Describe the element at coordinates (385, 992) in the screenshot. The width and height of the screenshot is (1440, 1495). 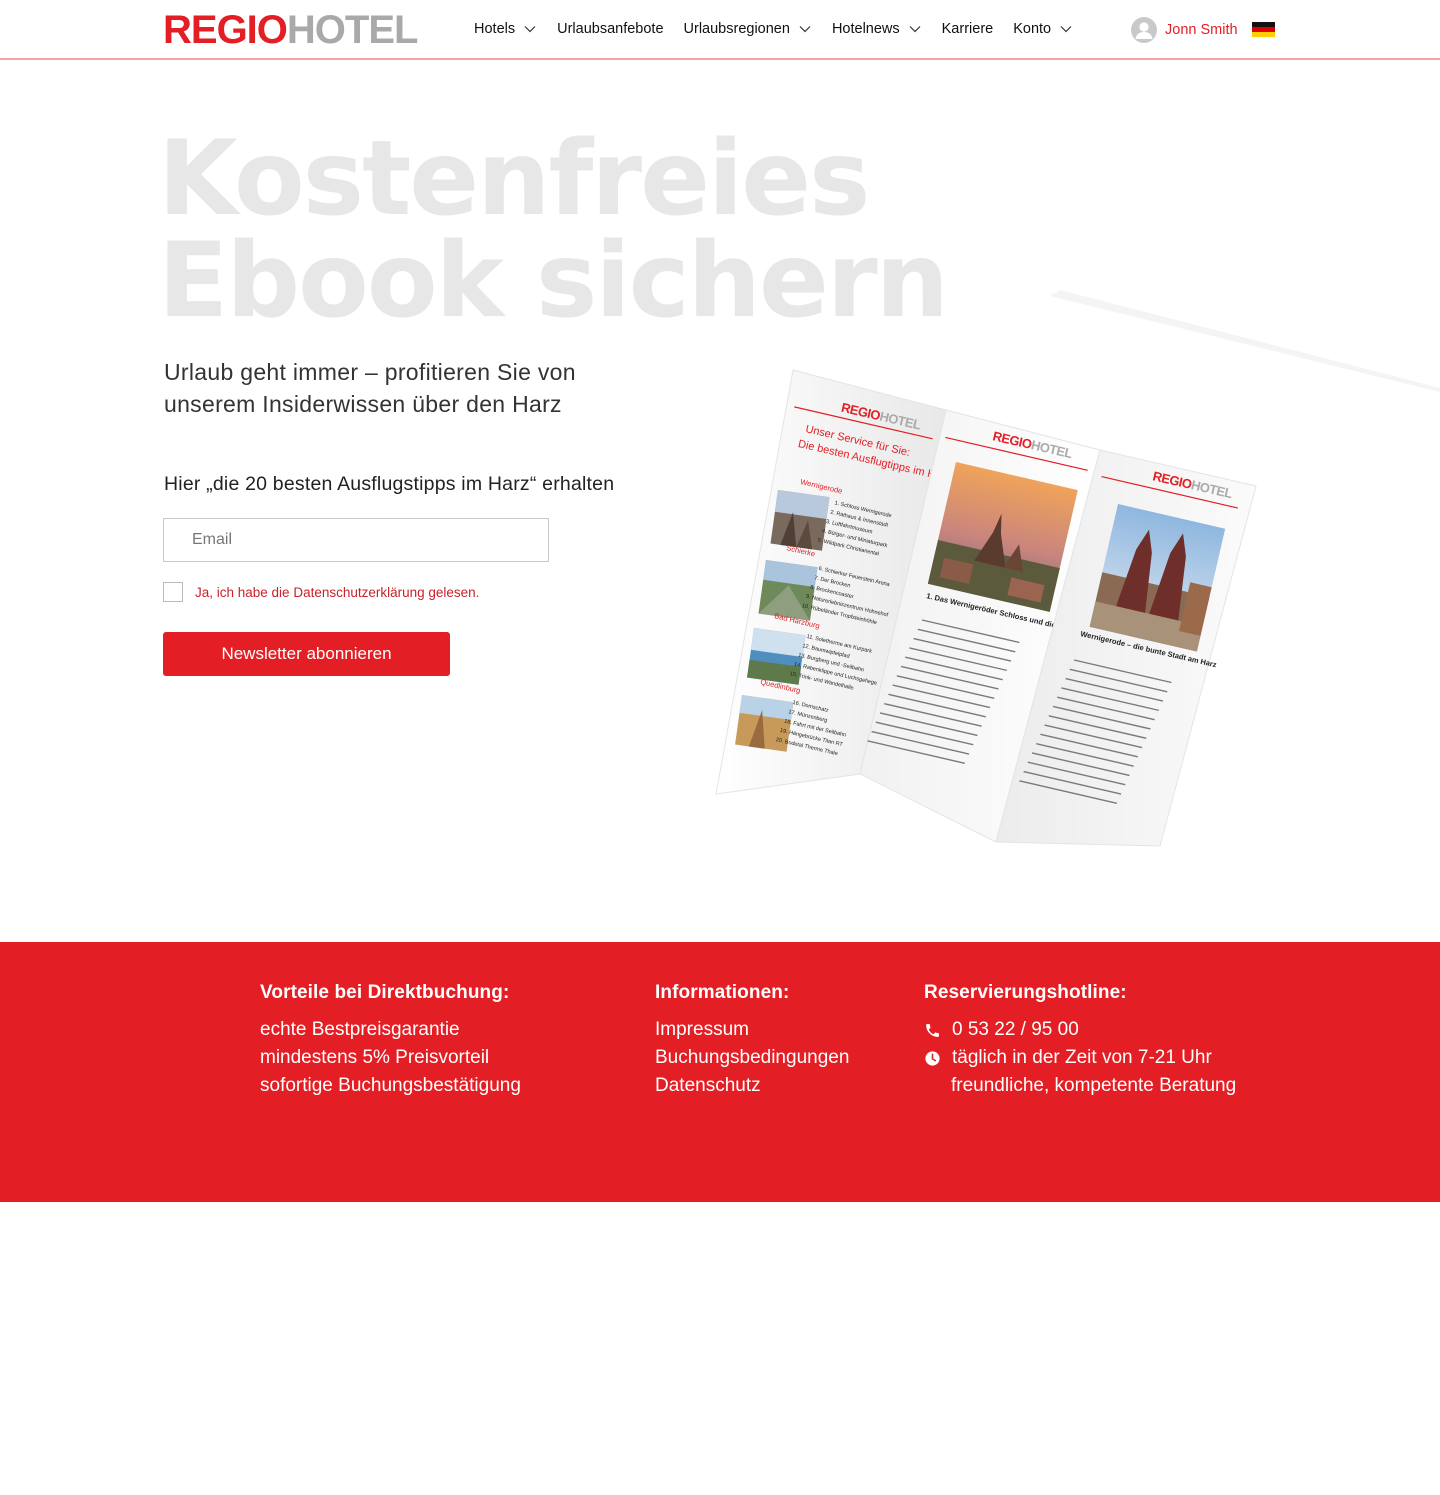
I see `footer-heading: Vorteile bei Direktbuchung:` at that location.